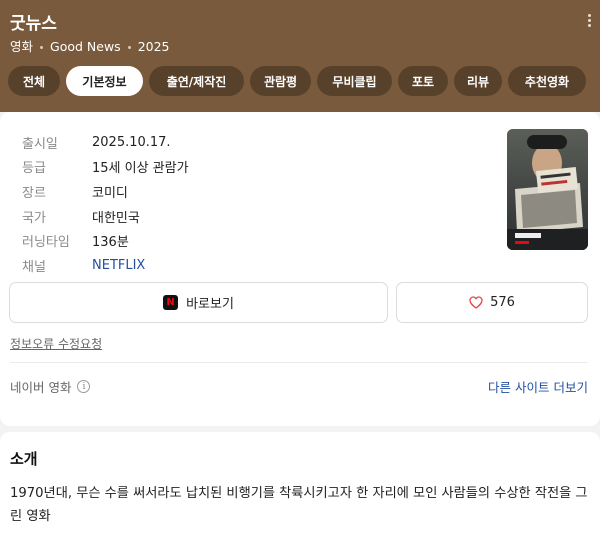 This screenshot has width=600, height=534. Describe the element at coordinates (22, 46) in the screenshot. I see `meta-type: 영화` at that location.